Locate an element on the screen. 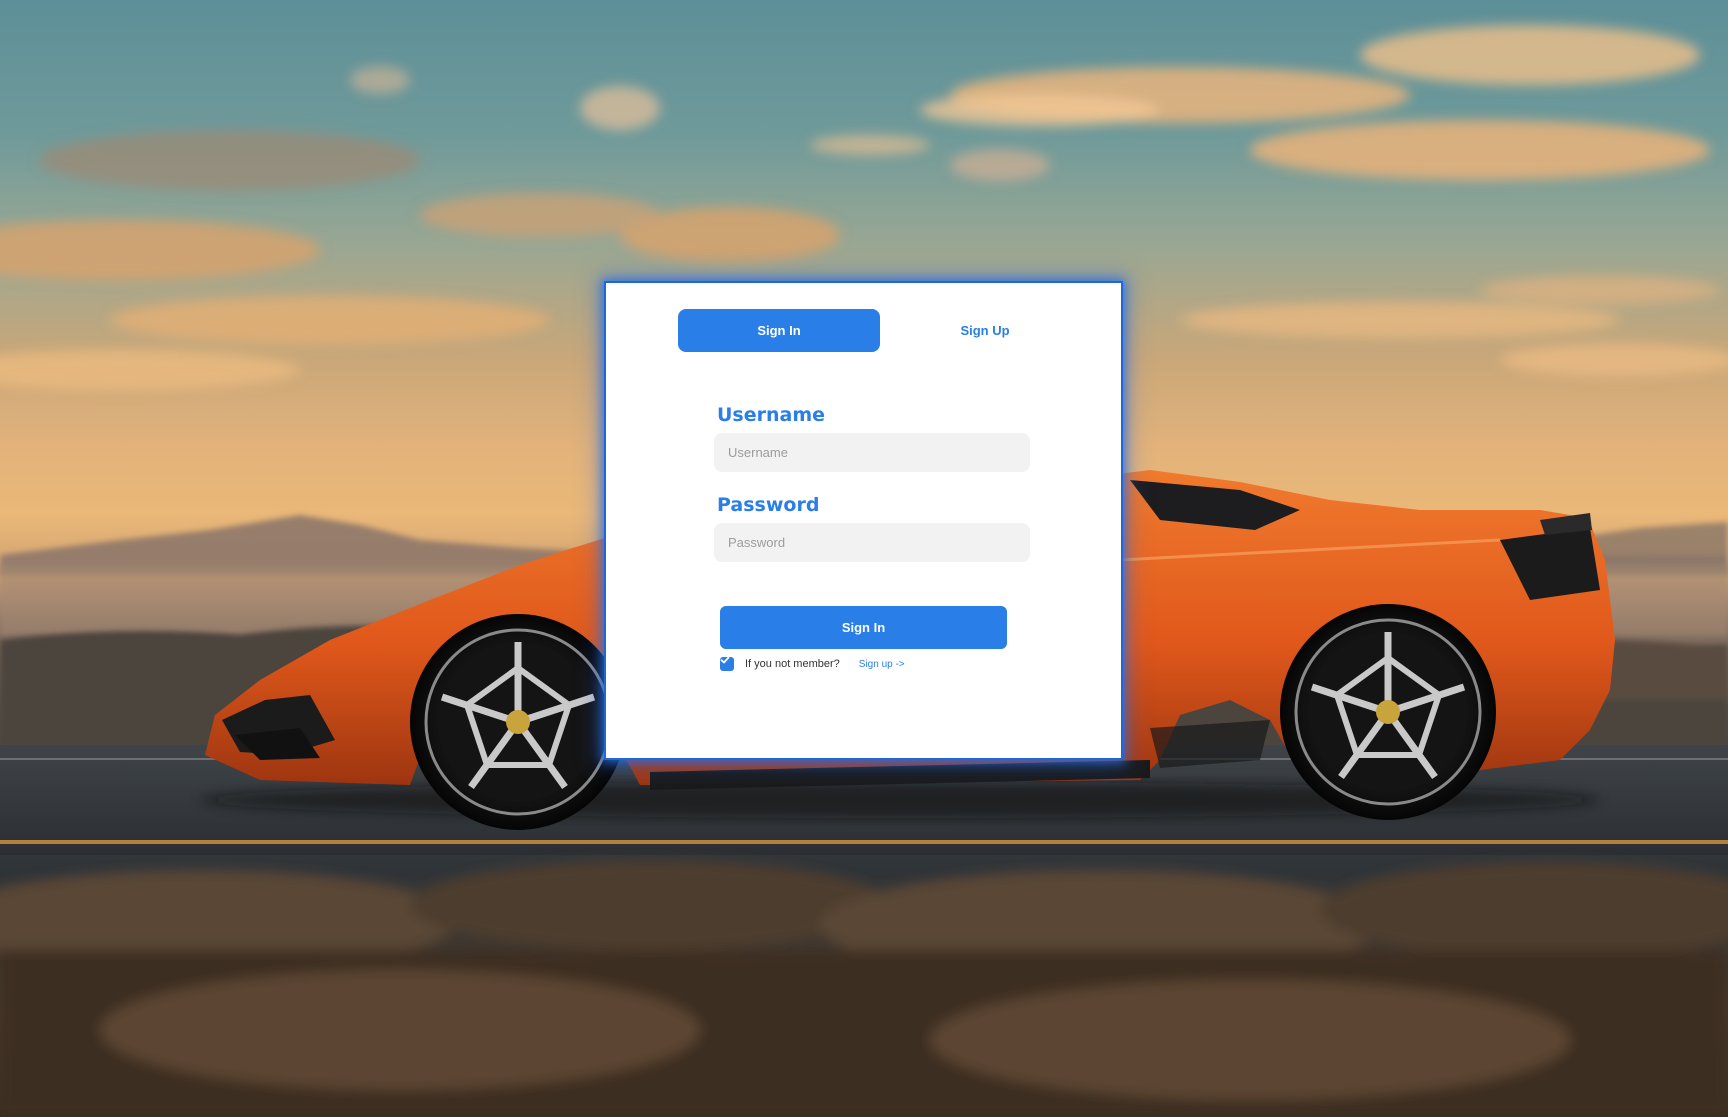 The image size is (1728, 1117). remember-checkbox is located at coordinates (727, 663).